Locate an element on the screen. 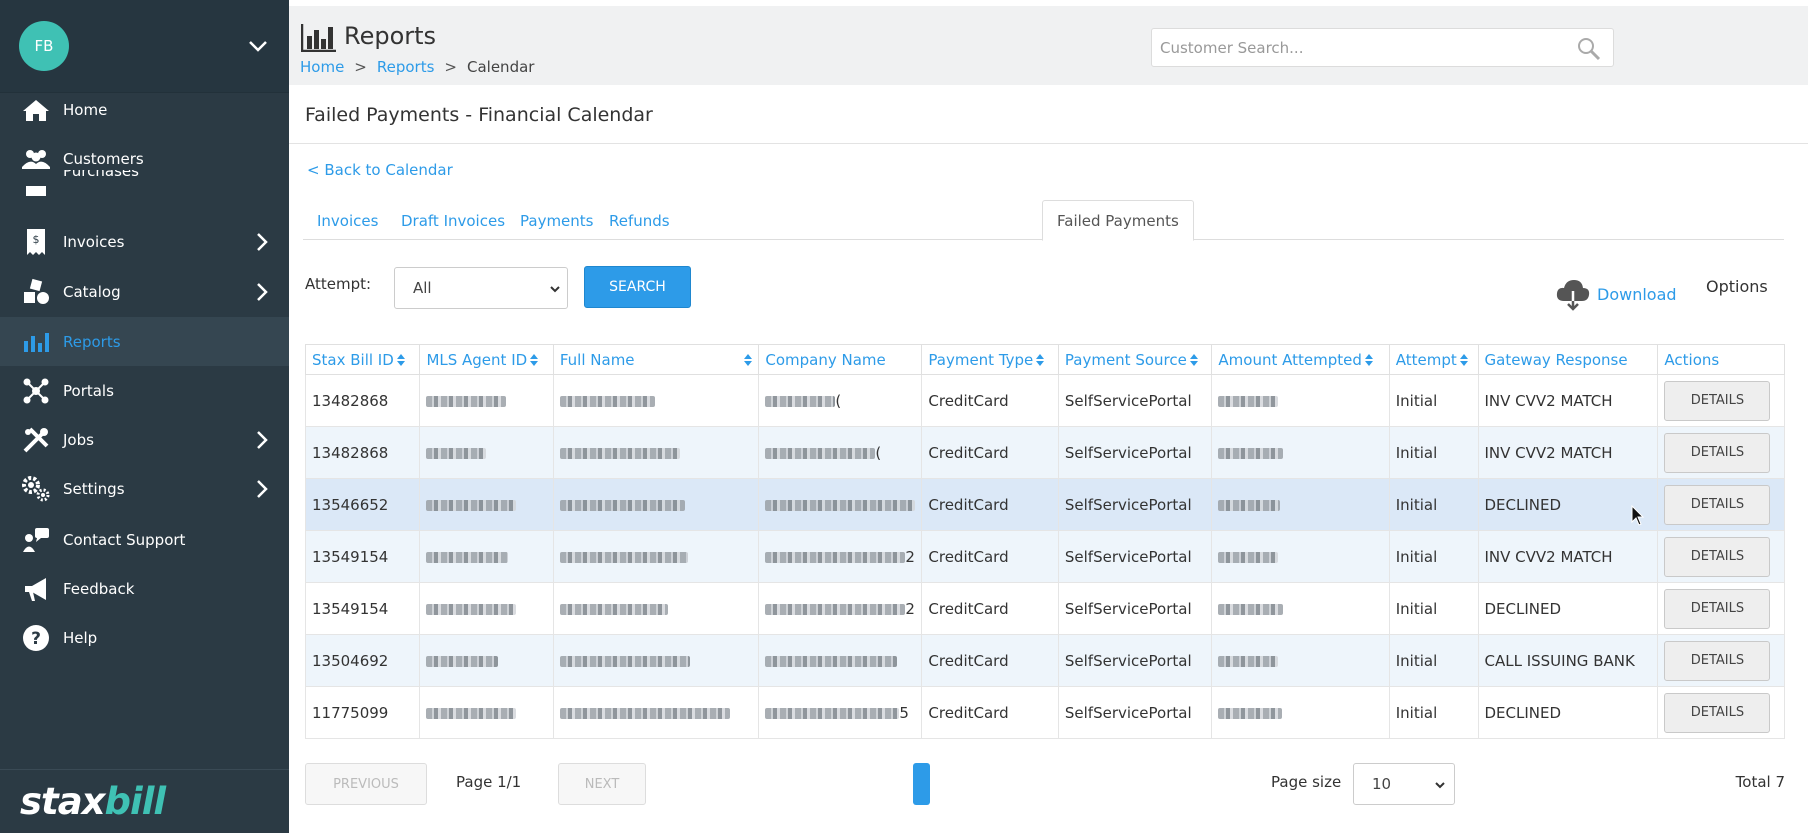 This screenshot has height=833, width=1808. stax-bill-id-cell: 13504692 is located at coordinates (362, 660).